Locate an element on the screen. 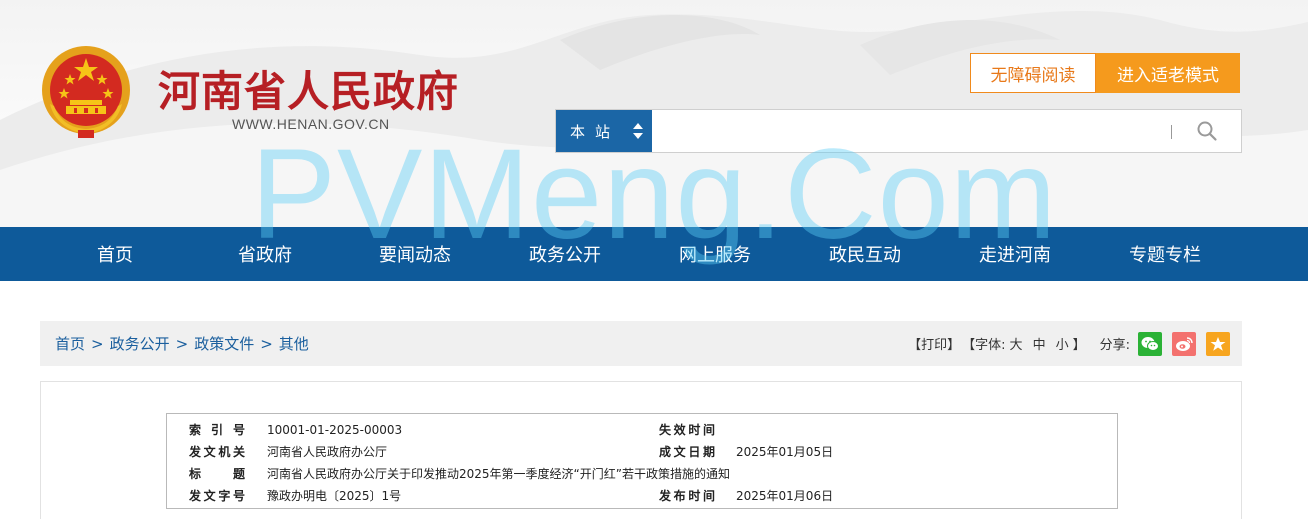 The width and height of the screenshot is (1308, 519). nav-item-government-affairs: 政务公开 is located at coordinates (565, 254).